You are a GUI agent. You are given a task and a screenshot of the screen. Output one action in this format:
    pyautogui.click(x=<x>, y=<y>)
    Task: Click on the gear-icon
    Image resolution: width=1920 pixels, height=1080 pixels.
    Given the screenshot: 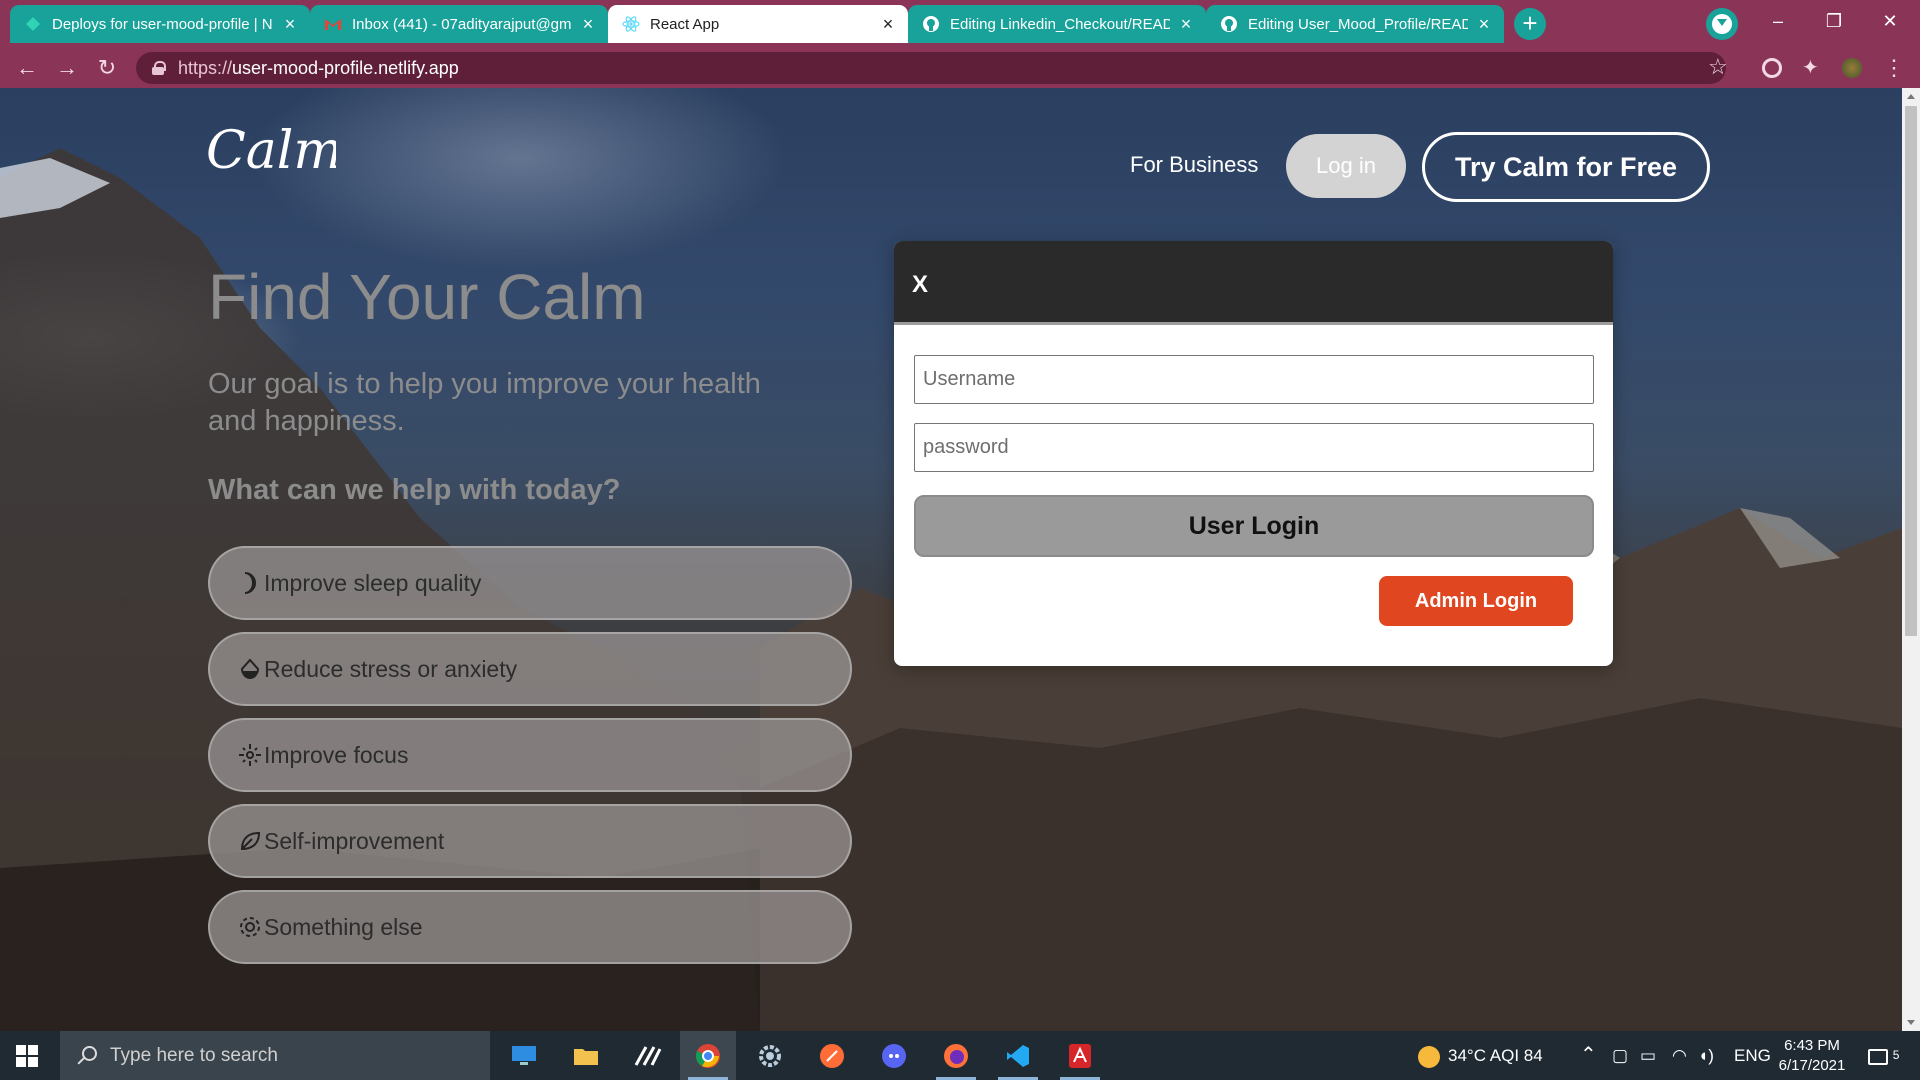 What is the action you would take?
    pyautogui.click(x=250, y=927)
    